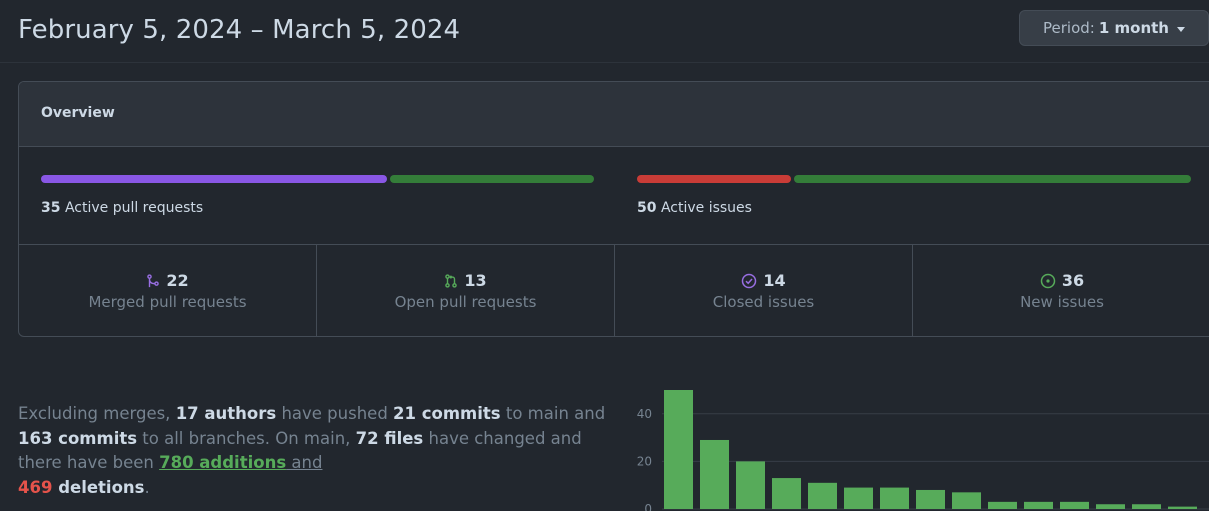 Image resolution: width=1209 pixels, height=511 pixels. What do you see at coordinates (992, 179) in the screenshot?
I see `new-issues-bar-segment` at bounding box center [992, 179].